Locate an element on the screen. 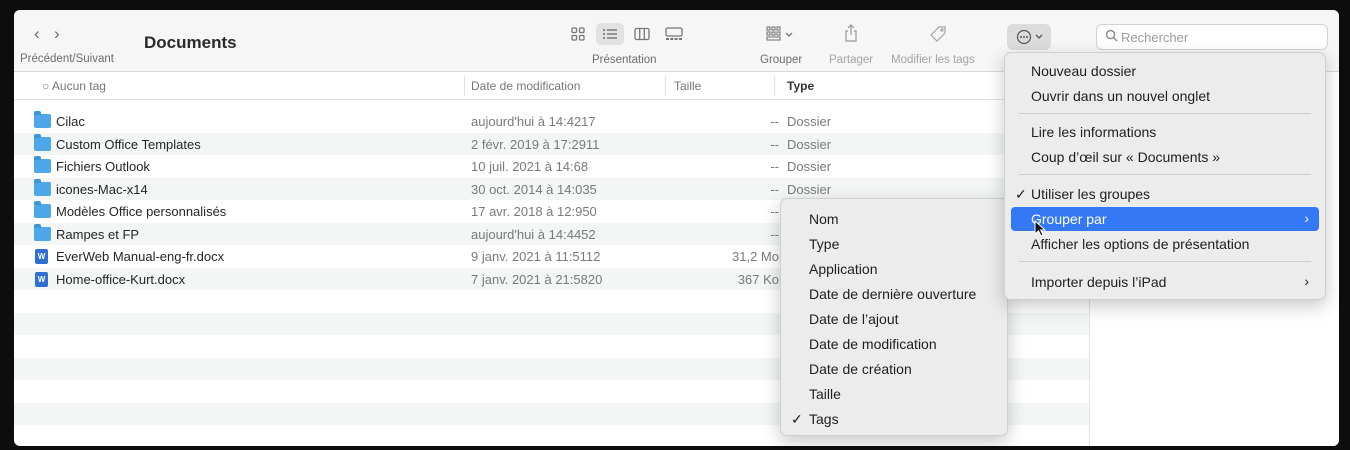  submenu-item-tags: ✓ Tags is located at coordinates (894, 419).